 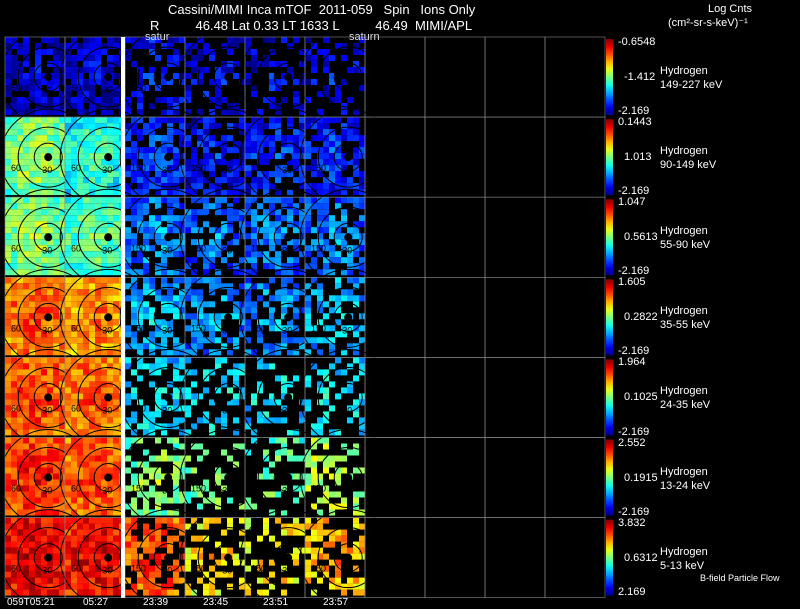 What do you see at coordinates (228, 477) in the screenshot?
I see `saturn-marker` at bounding box center [228, 477].